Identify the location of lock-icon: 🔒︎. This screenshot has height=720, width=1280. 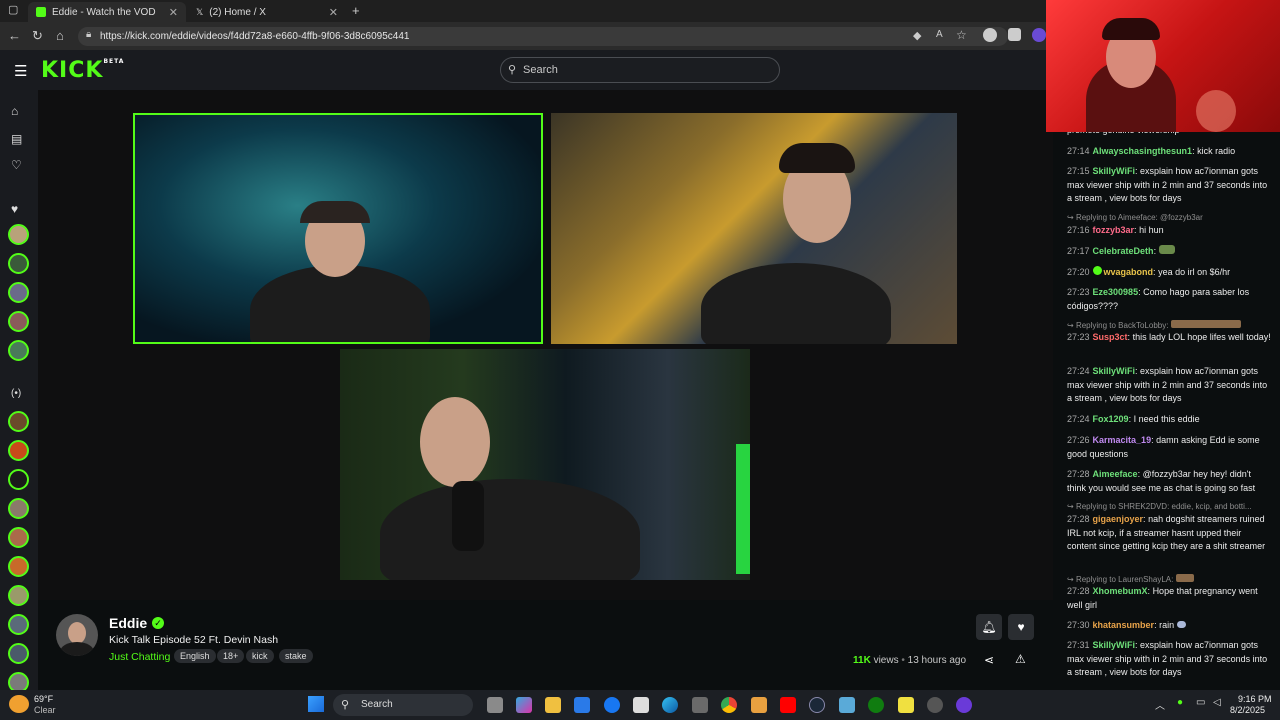
(89, 34).